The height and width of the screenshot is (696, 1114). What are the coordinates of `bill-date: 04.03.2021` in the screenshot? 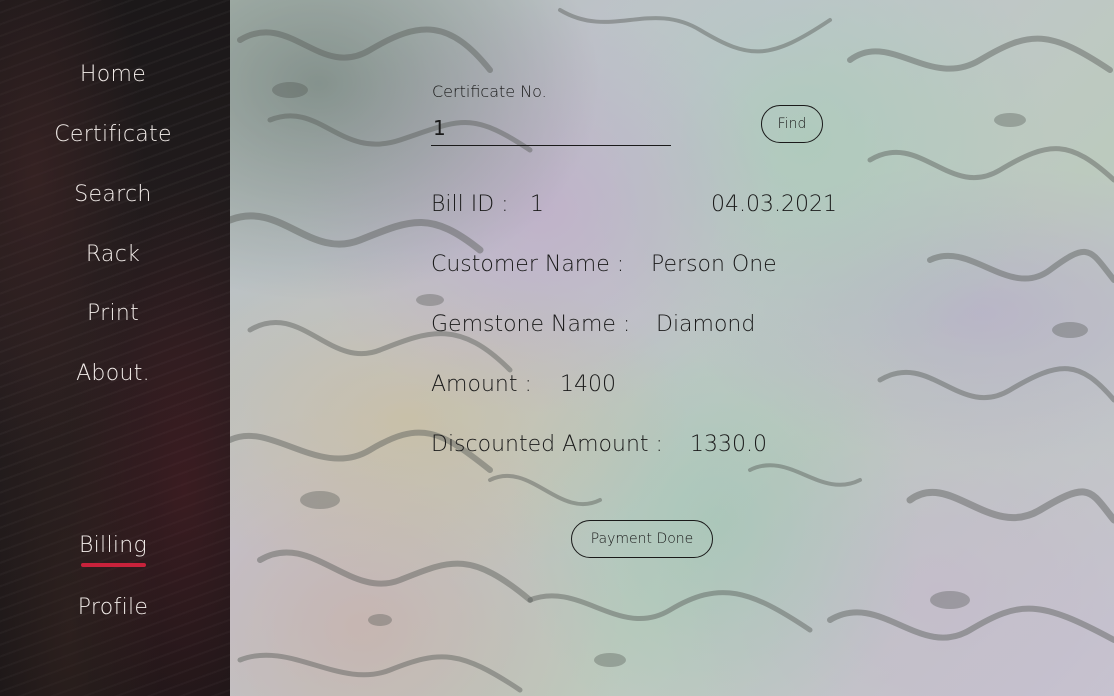 It's located at (774, 204).